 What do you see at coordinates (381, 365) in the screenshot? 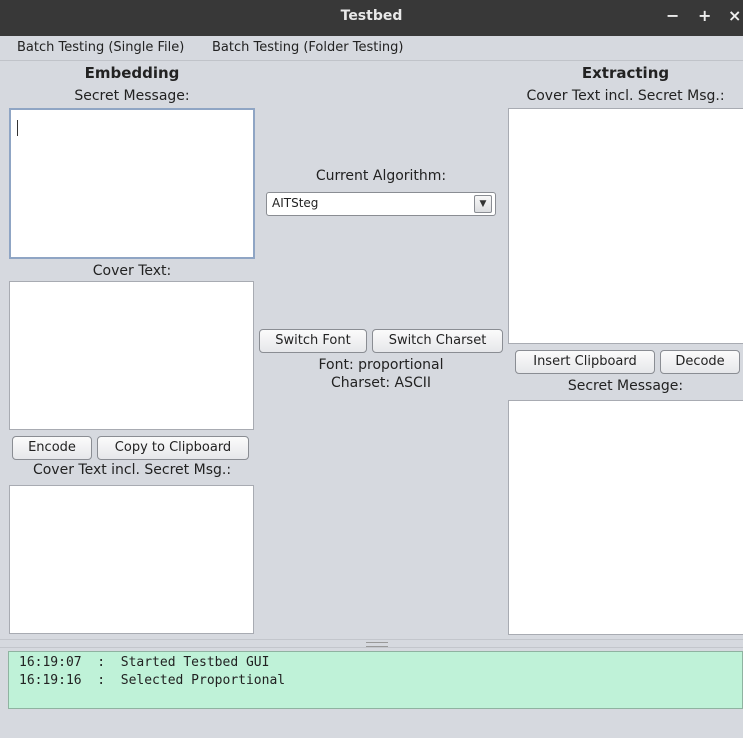
I see `font-status: Font: proportional` at bounding box center [381, 365].